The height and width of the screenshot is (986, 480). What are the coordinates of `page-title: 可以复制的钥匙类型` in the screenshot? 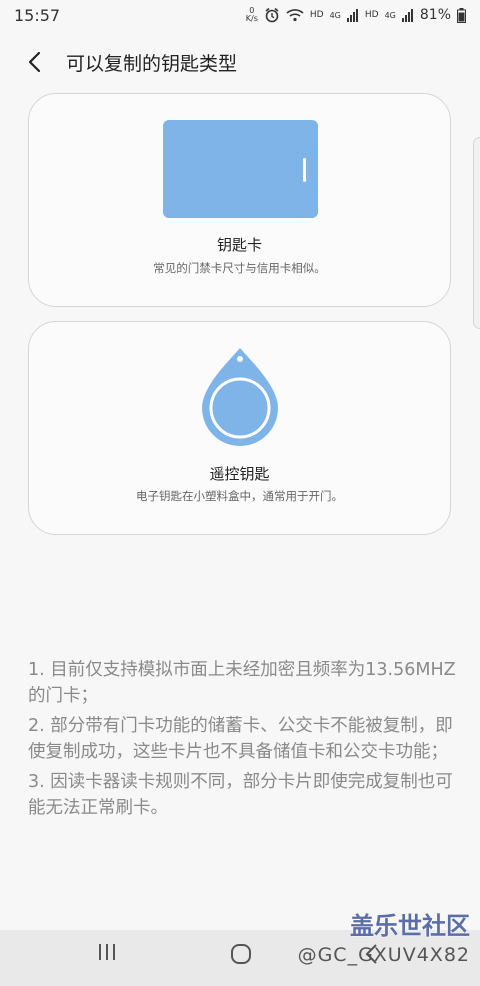 It's located at (152, 63).